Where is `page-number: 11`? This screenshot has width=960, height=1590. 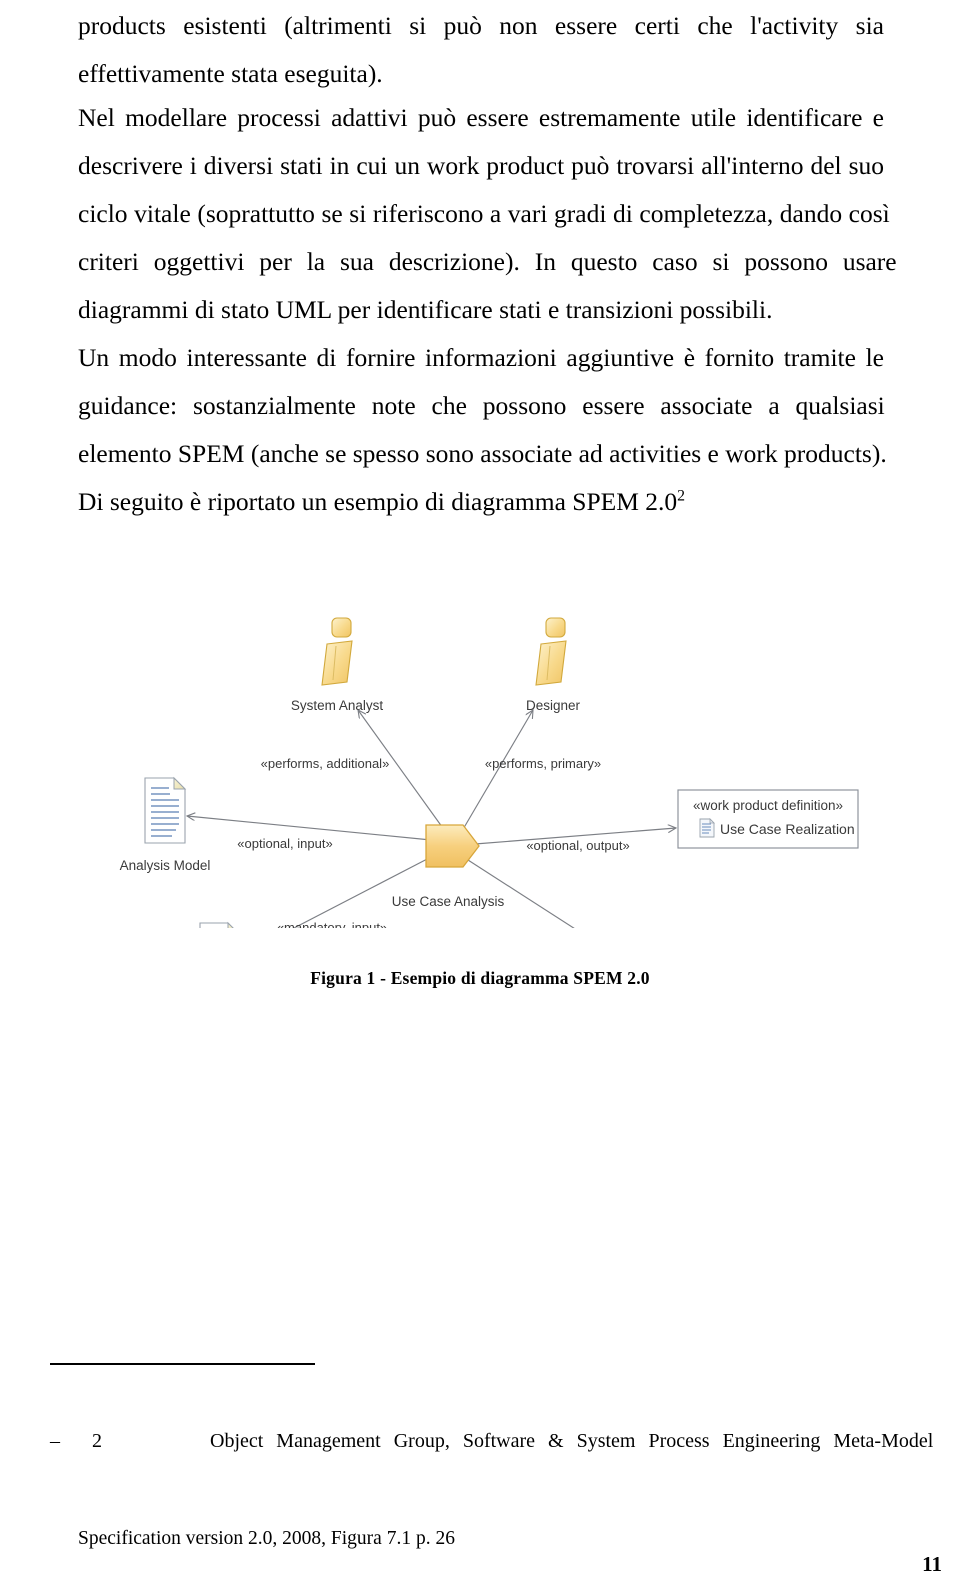
page-number: 11 is located at coordinates (932, 1564).